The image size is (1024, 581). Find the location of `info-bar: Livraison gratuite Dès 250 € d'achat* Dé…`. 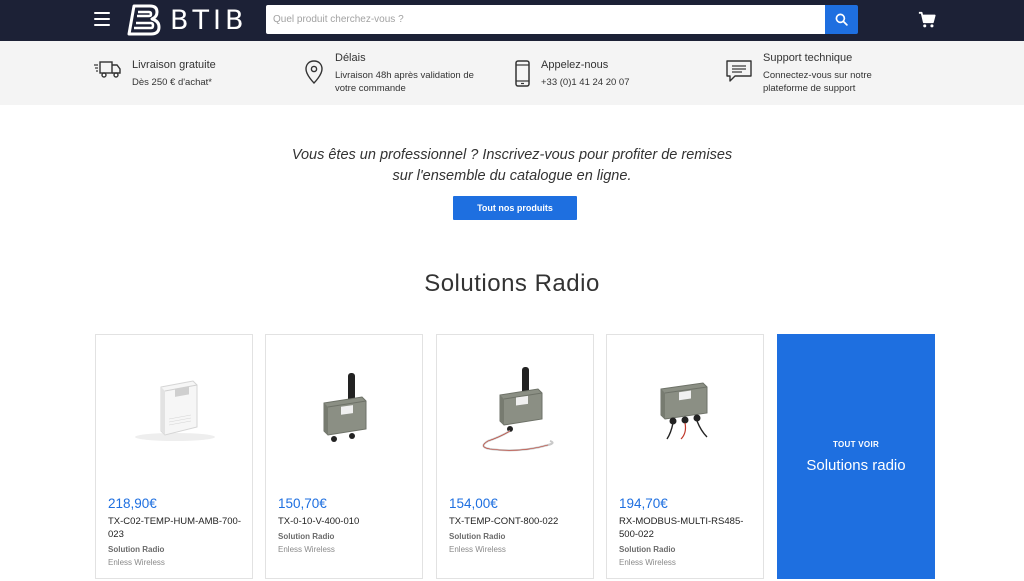

info-bar: Livraison gratuite Dès 250 € d'achat* Dé… is located at coordinates (512, 73).